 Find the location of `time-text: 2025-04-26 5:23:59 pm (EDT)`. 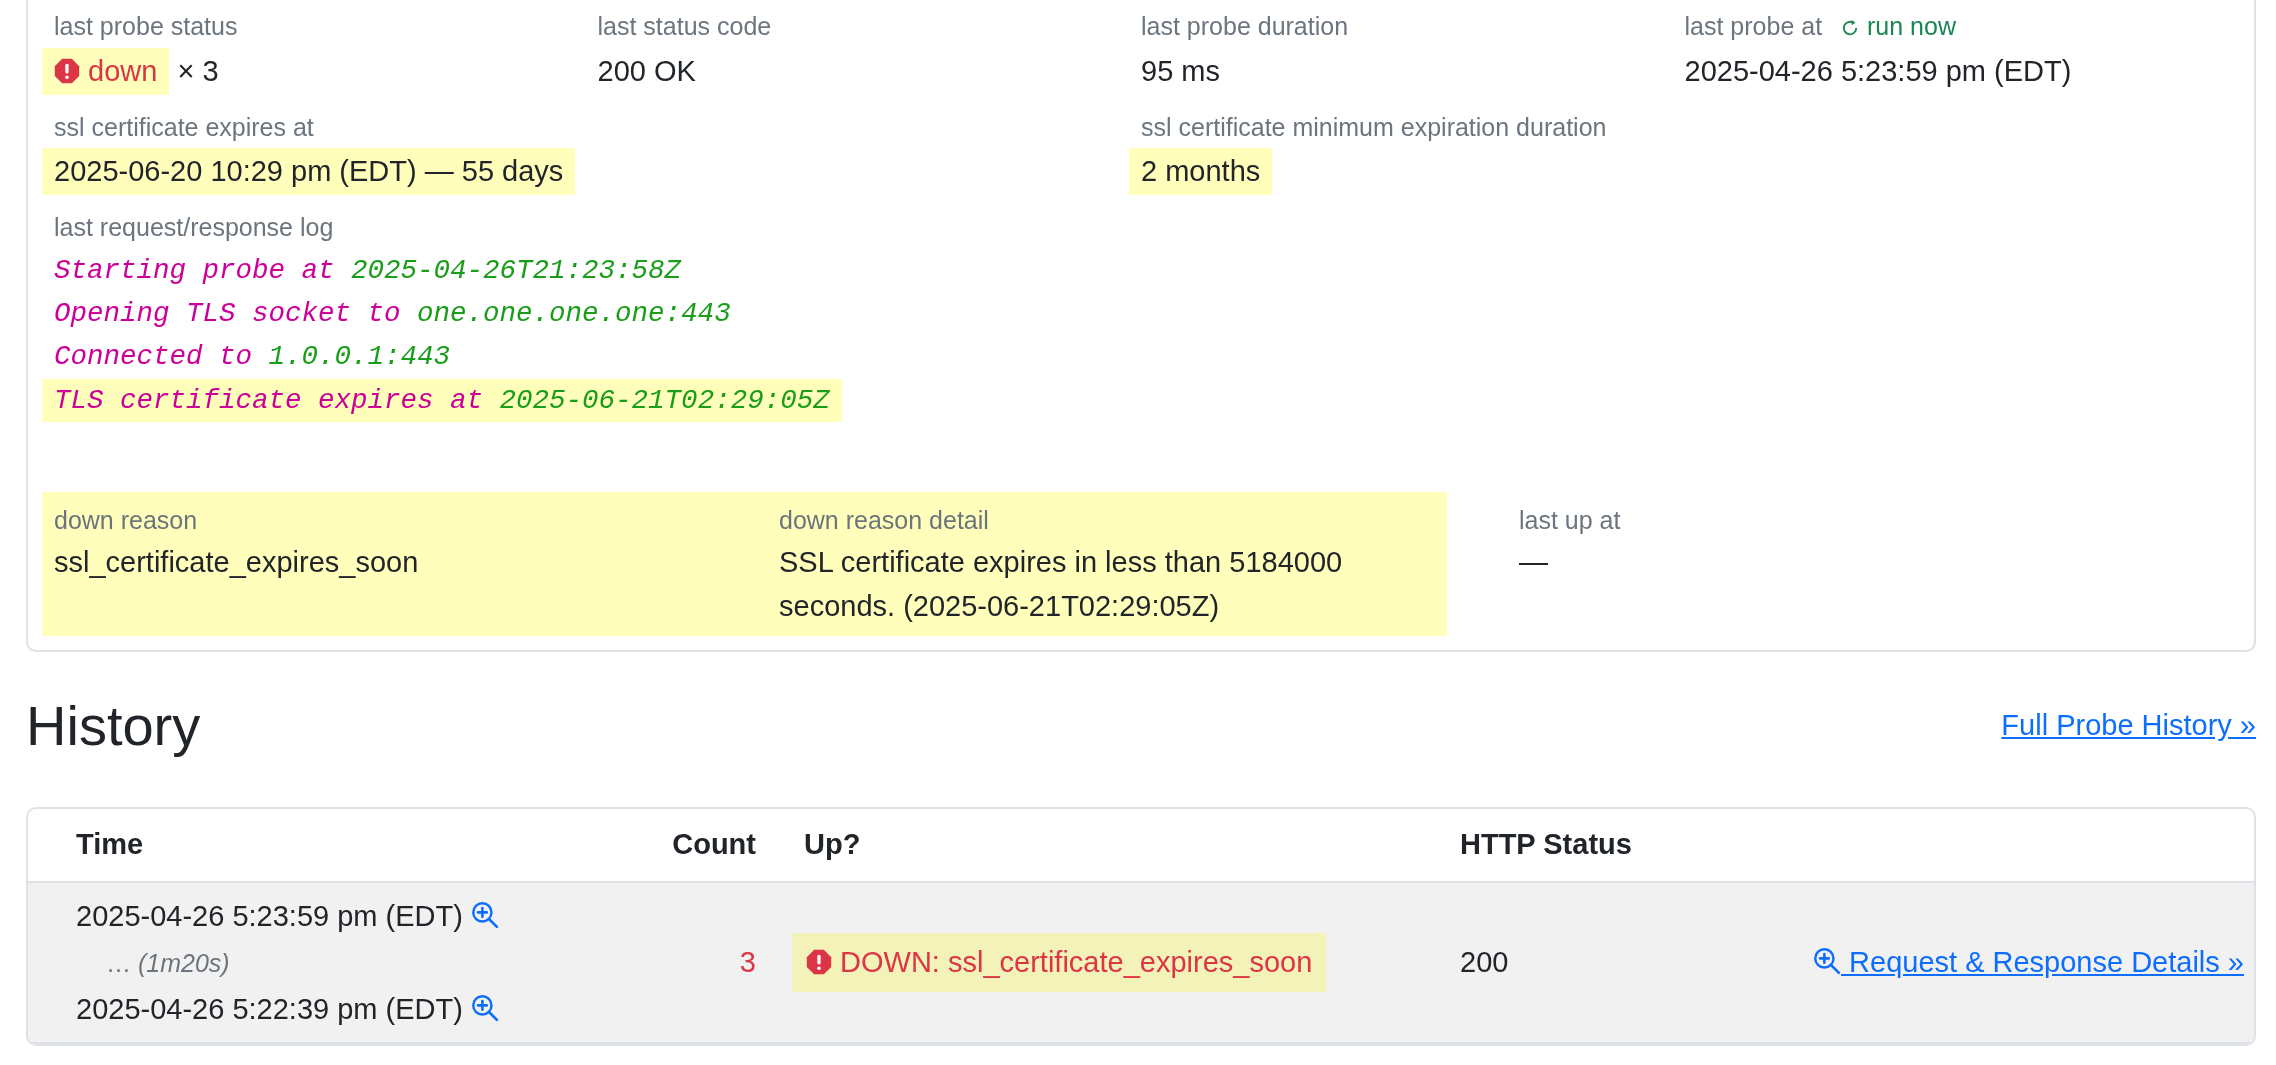

time-text: 2025-04-26 5:23:59 pm (EDT) is located at coordinates (270, 915).